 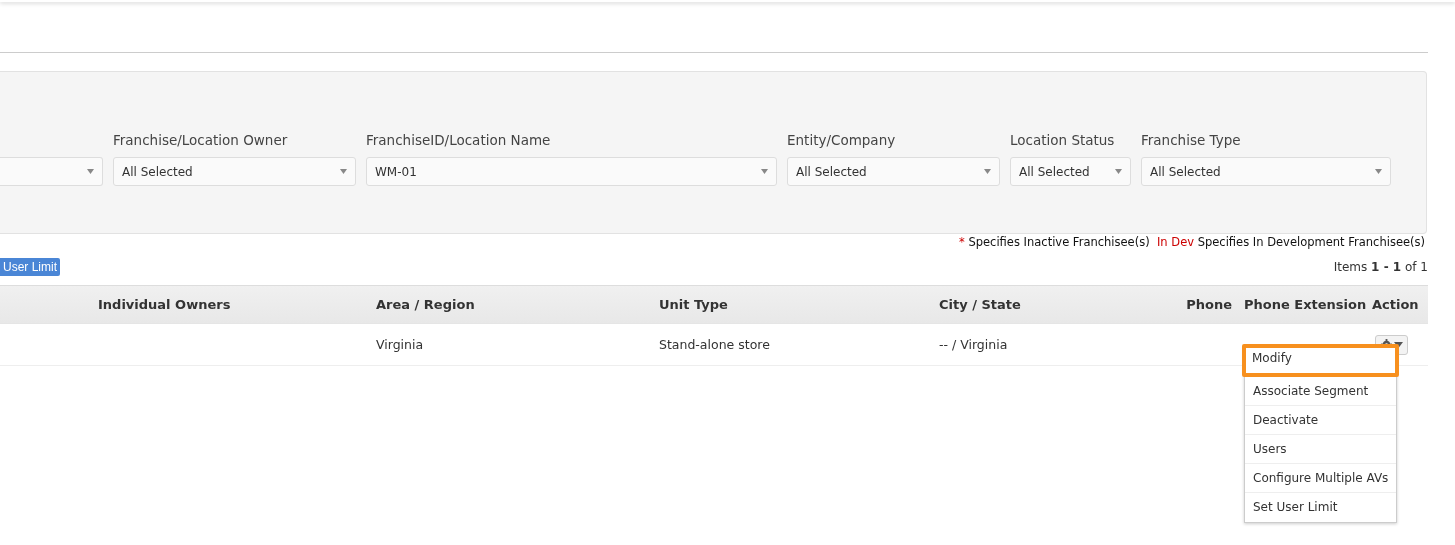 I want to click on menu-item: Deactivate, so click(x=1320, y=420).